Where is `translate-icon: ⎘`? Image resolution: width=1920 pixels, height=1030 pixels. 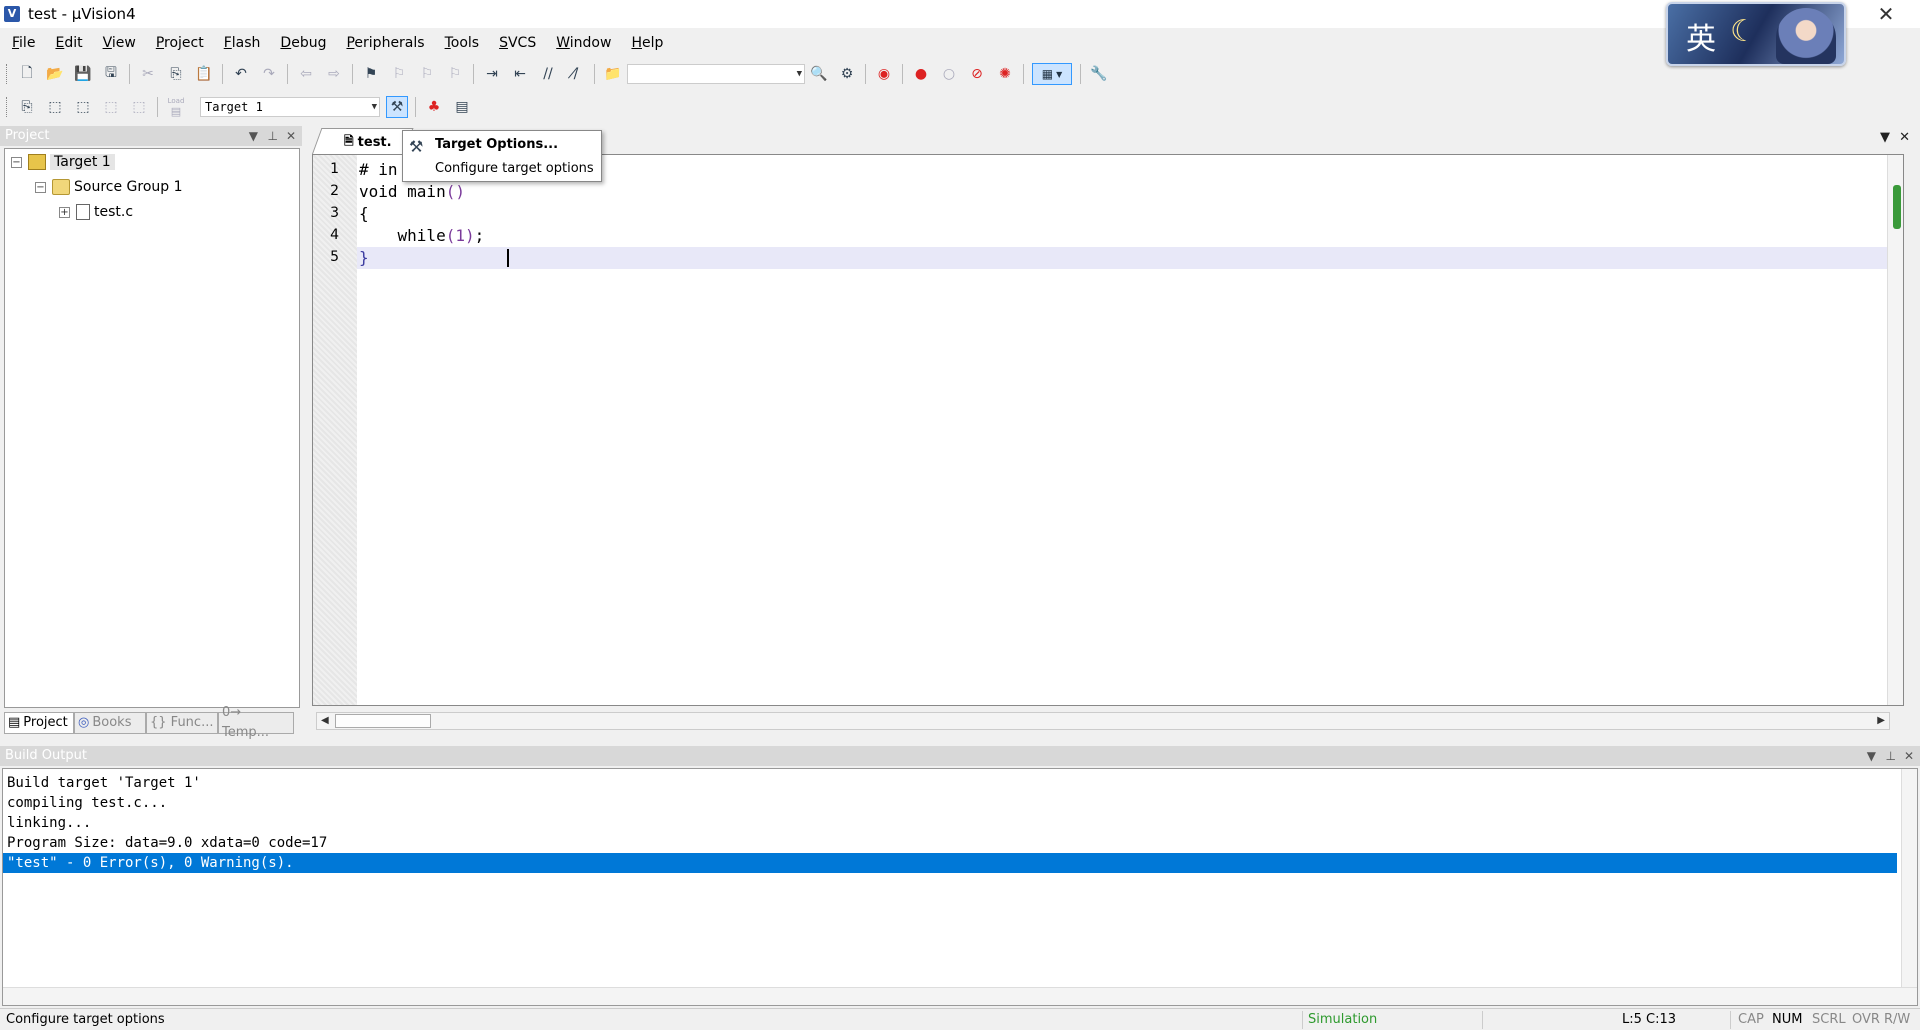
translate-icon: ⎘ is located at coordinates (27, 107).